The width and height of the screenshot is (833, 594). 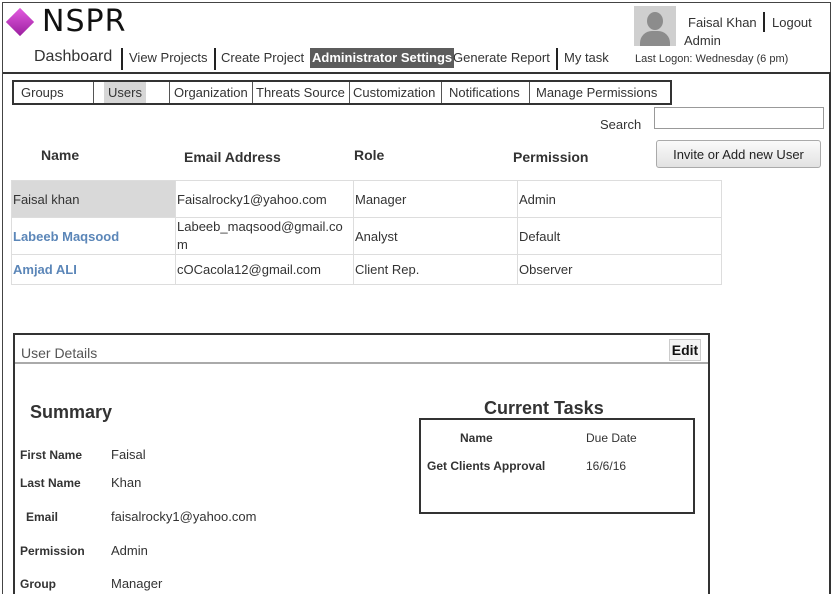 I want to click on column-header-email: Email Address, so click(x=232, y=157).